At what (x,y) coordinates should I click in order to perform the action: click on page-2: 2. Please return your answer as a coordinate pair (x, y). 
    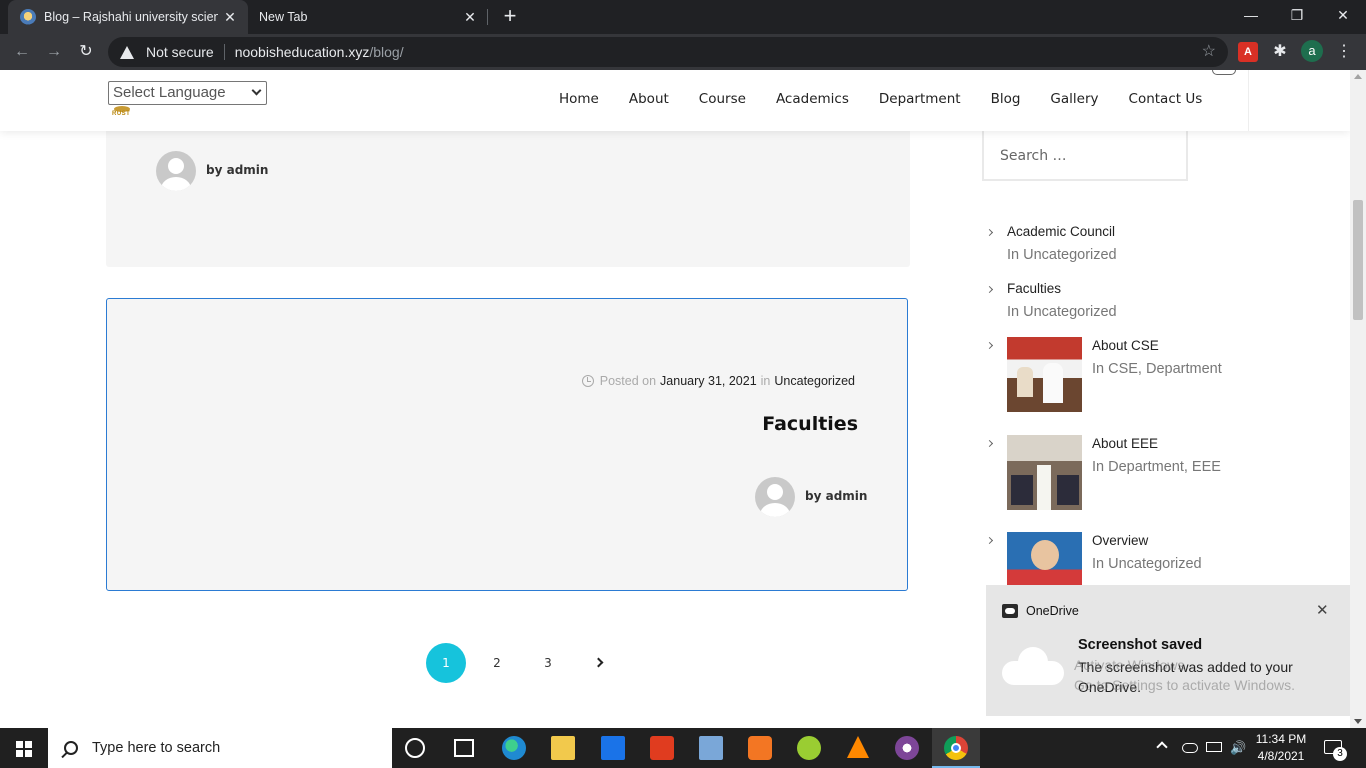
    Looking at the image, I should click on (497, 663).